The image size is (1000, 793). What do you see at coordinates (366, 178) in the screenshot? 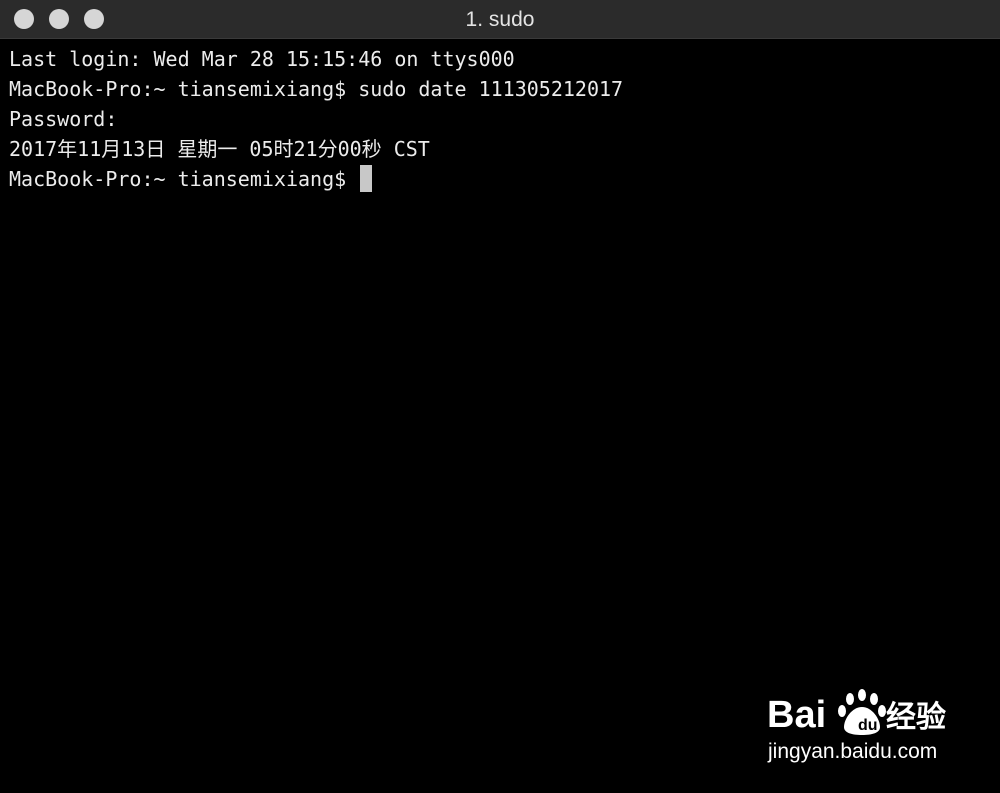
I see `text-cursor` at bounding box center [366, 178].